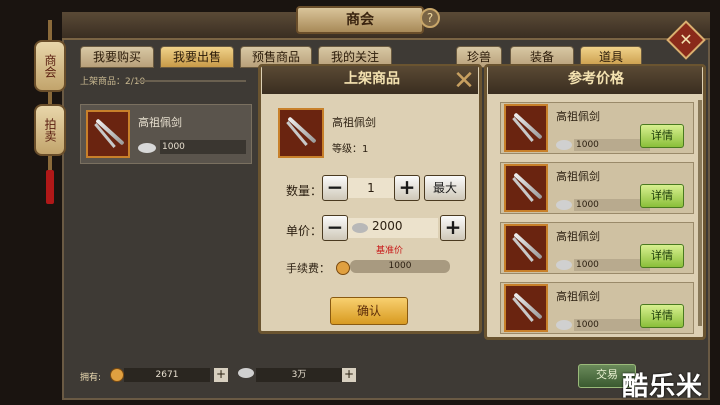  What do you see at coordinates (50, 66) in the screenshot?
I see `side-tab-market: 商会` at bounding box center [50, 66].